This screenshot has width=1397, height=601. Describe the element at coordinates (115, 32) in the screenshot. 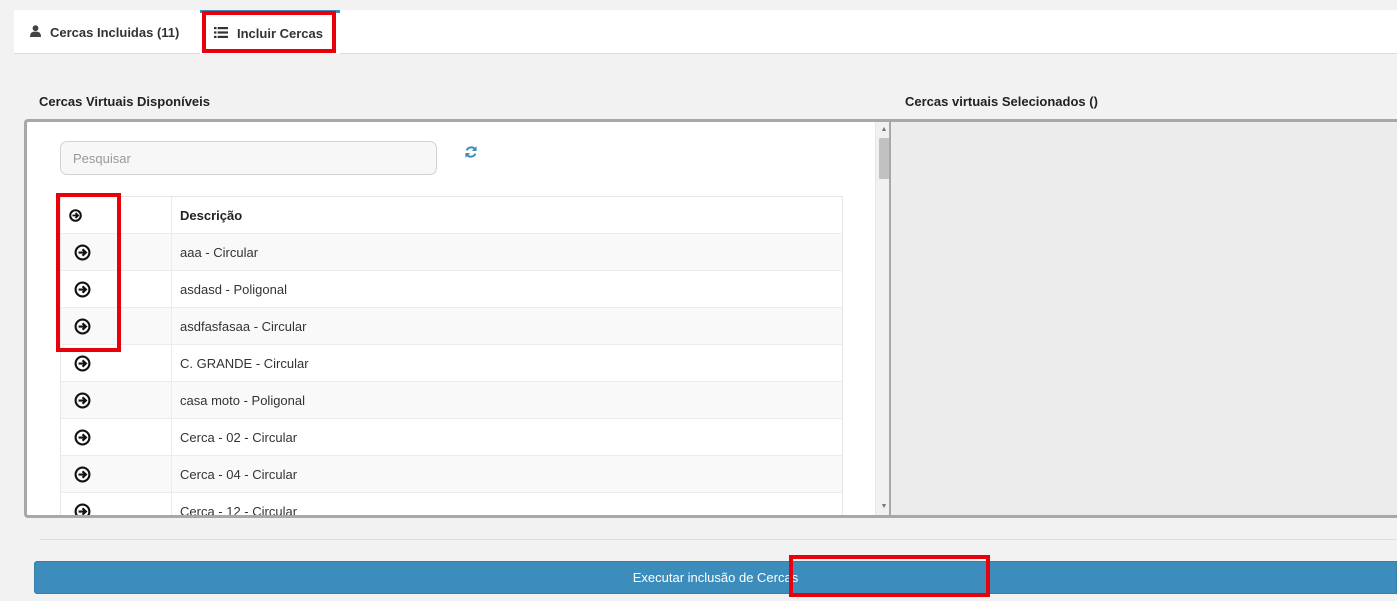

I see `tab-cercas-incluidas-label: Cercas Incluidas (11)` at that location.